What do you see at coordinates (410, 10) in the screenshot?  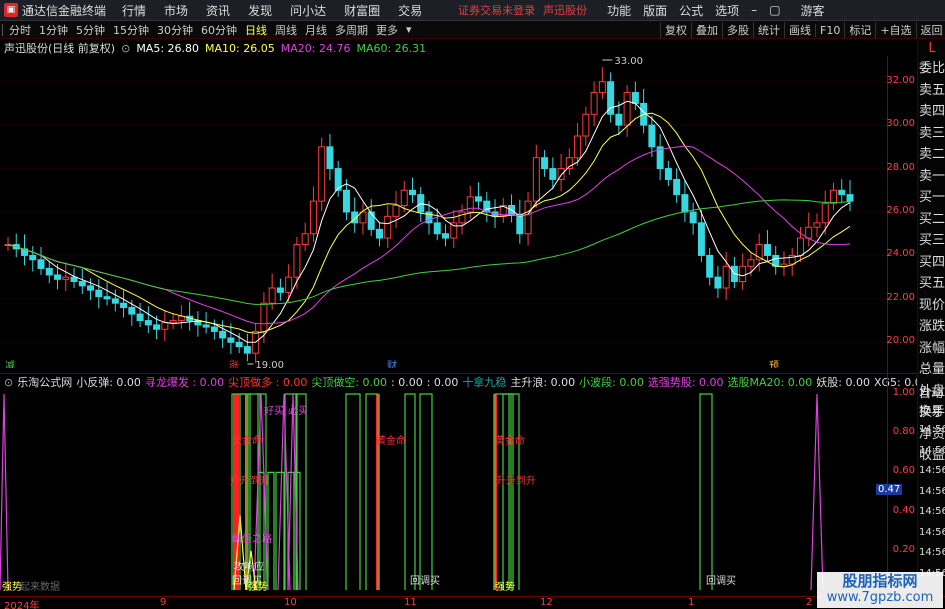 I see `menu-trade: 交易` at bounding box center [410, 10].